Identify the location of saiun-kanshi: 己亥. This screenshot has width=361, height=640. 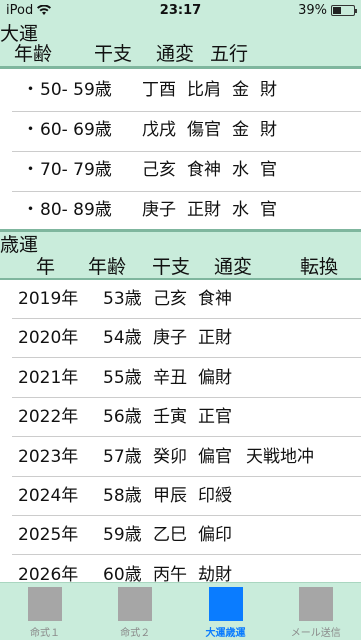
(170, 299).